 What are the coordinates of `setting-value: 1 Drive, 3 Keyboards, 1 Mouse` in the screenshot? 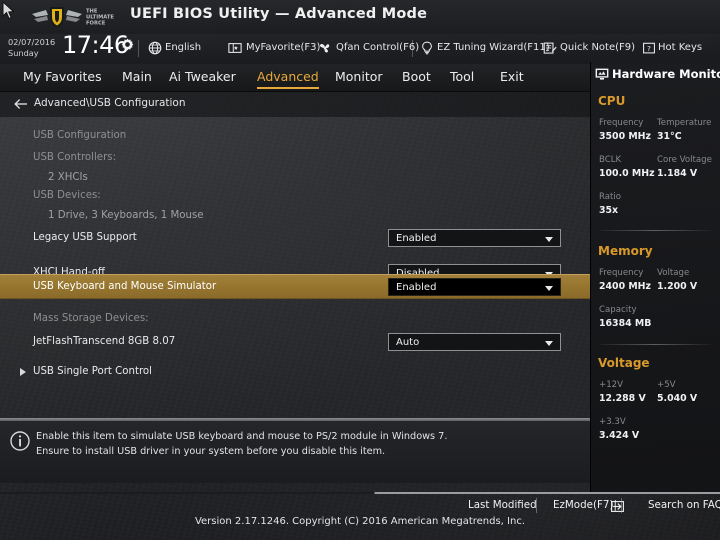 It's located at (126, 215).